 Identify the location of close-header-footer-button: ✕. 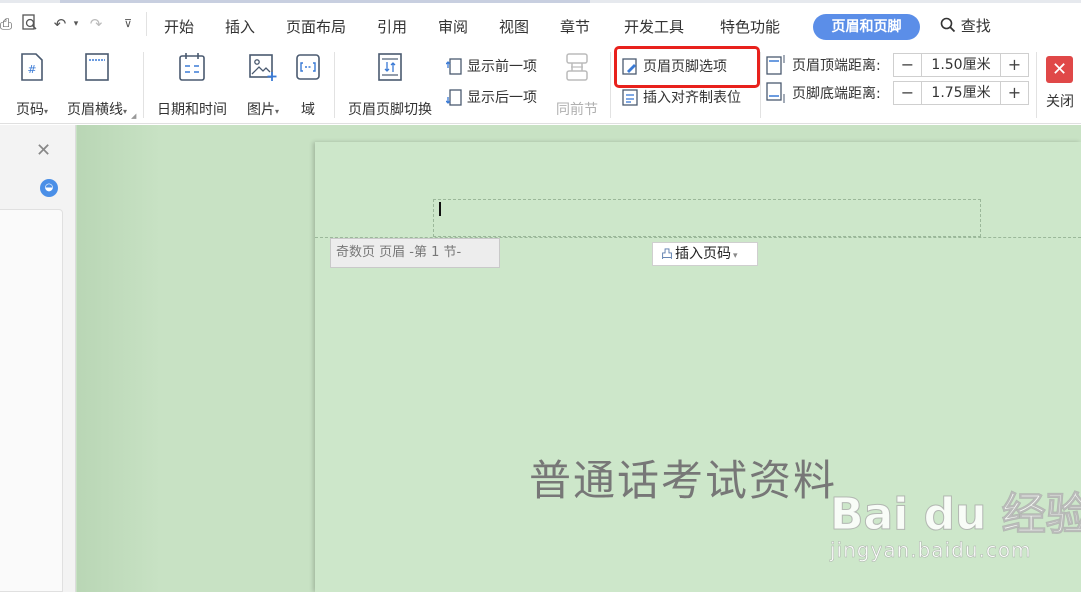
(1059, 69).